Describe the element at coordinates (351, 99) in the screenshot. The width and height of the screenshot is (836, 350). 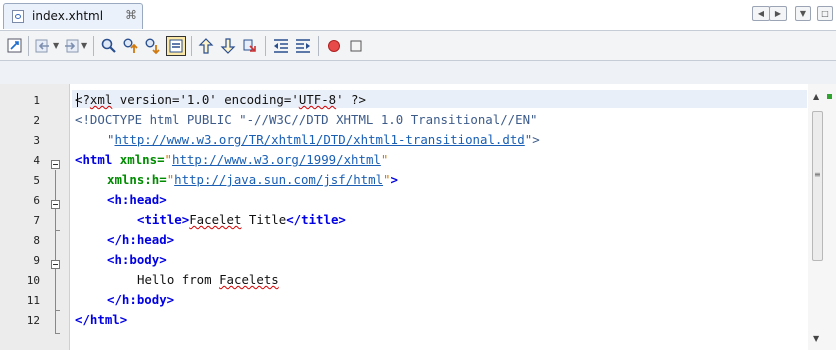
I see `token: ' ?>` at that location.